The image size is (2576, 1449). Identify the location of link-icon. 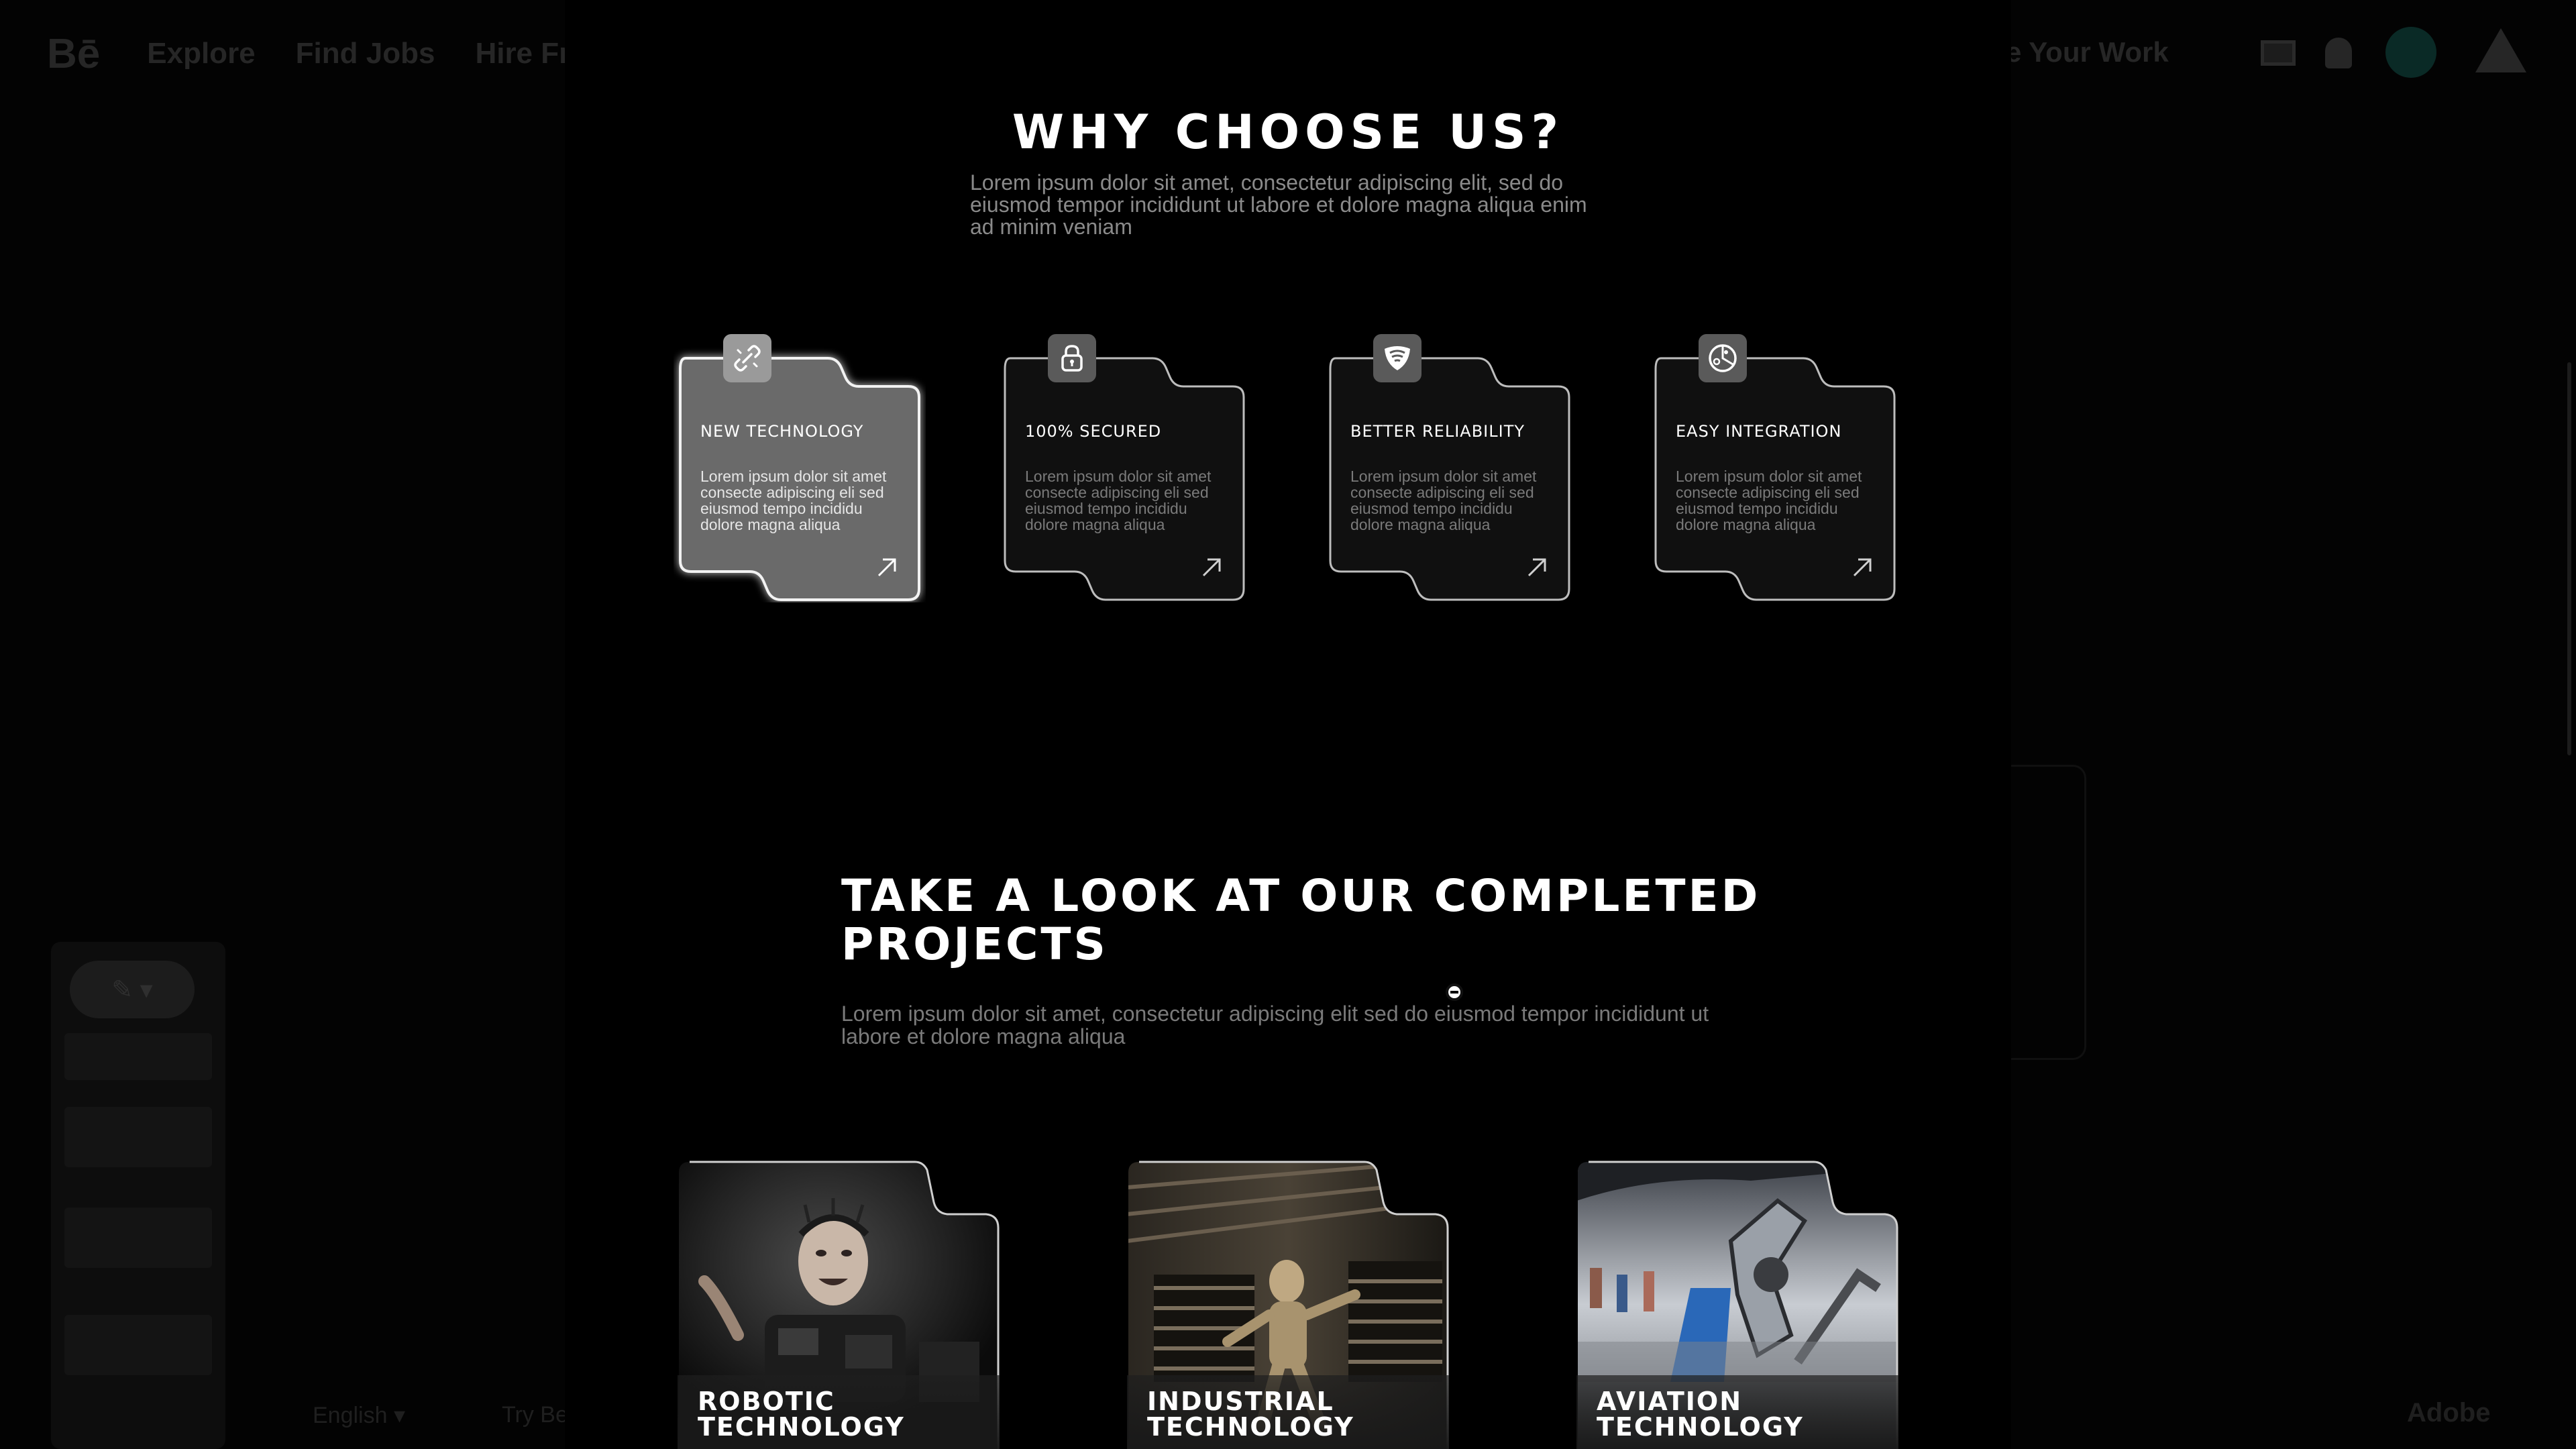
(747, 358).